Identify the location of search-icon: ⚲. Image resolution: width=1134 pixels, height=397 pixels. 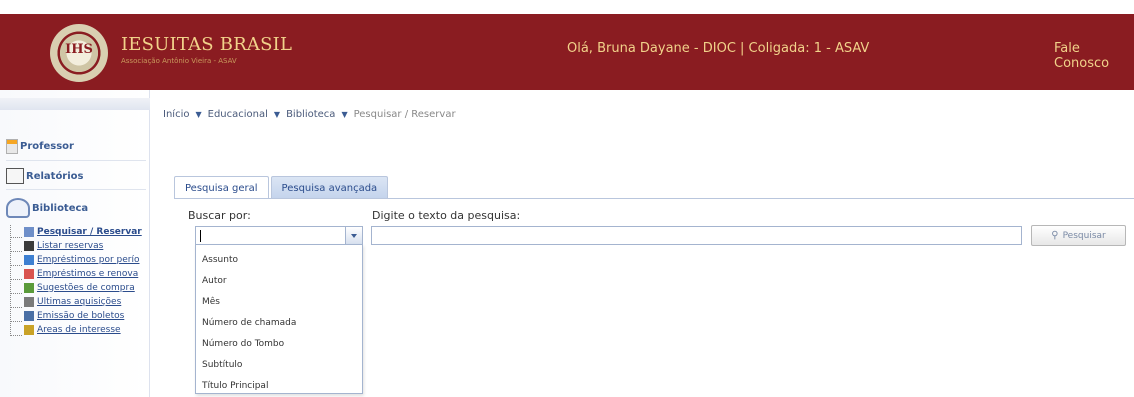
(1055, 235).